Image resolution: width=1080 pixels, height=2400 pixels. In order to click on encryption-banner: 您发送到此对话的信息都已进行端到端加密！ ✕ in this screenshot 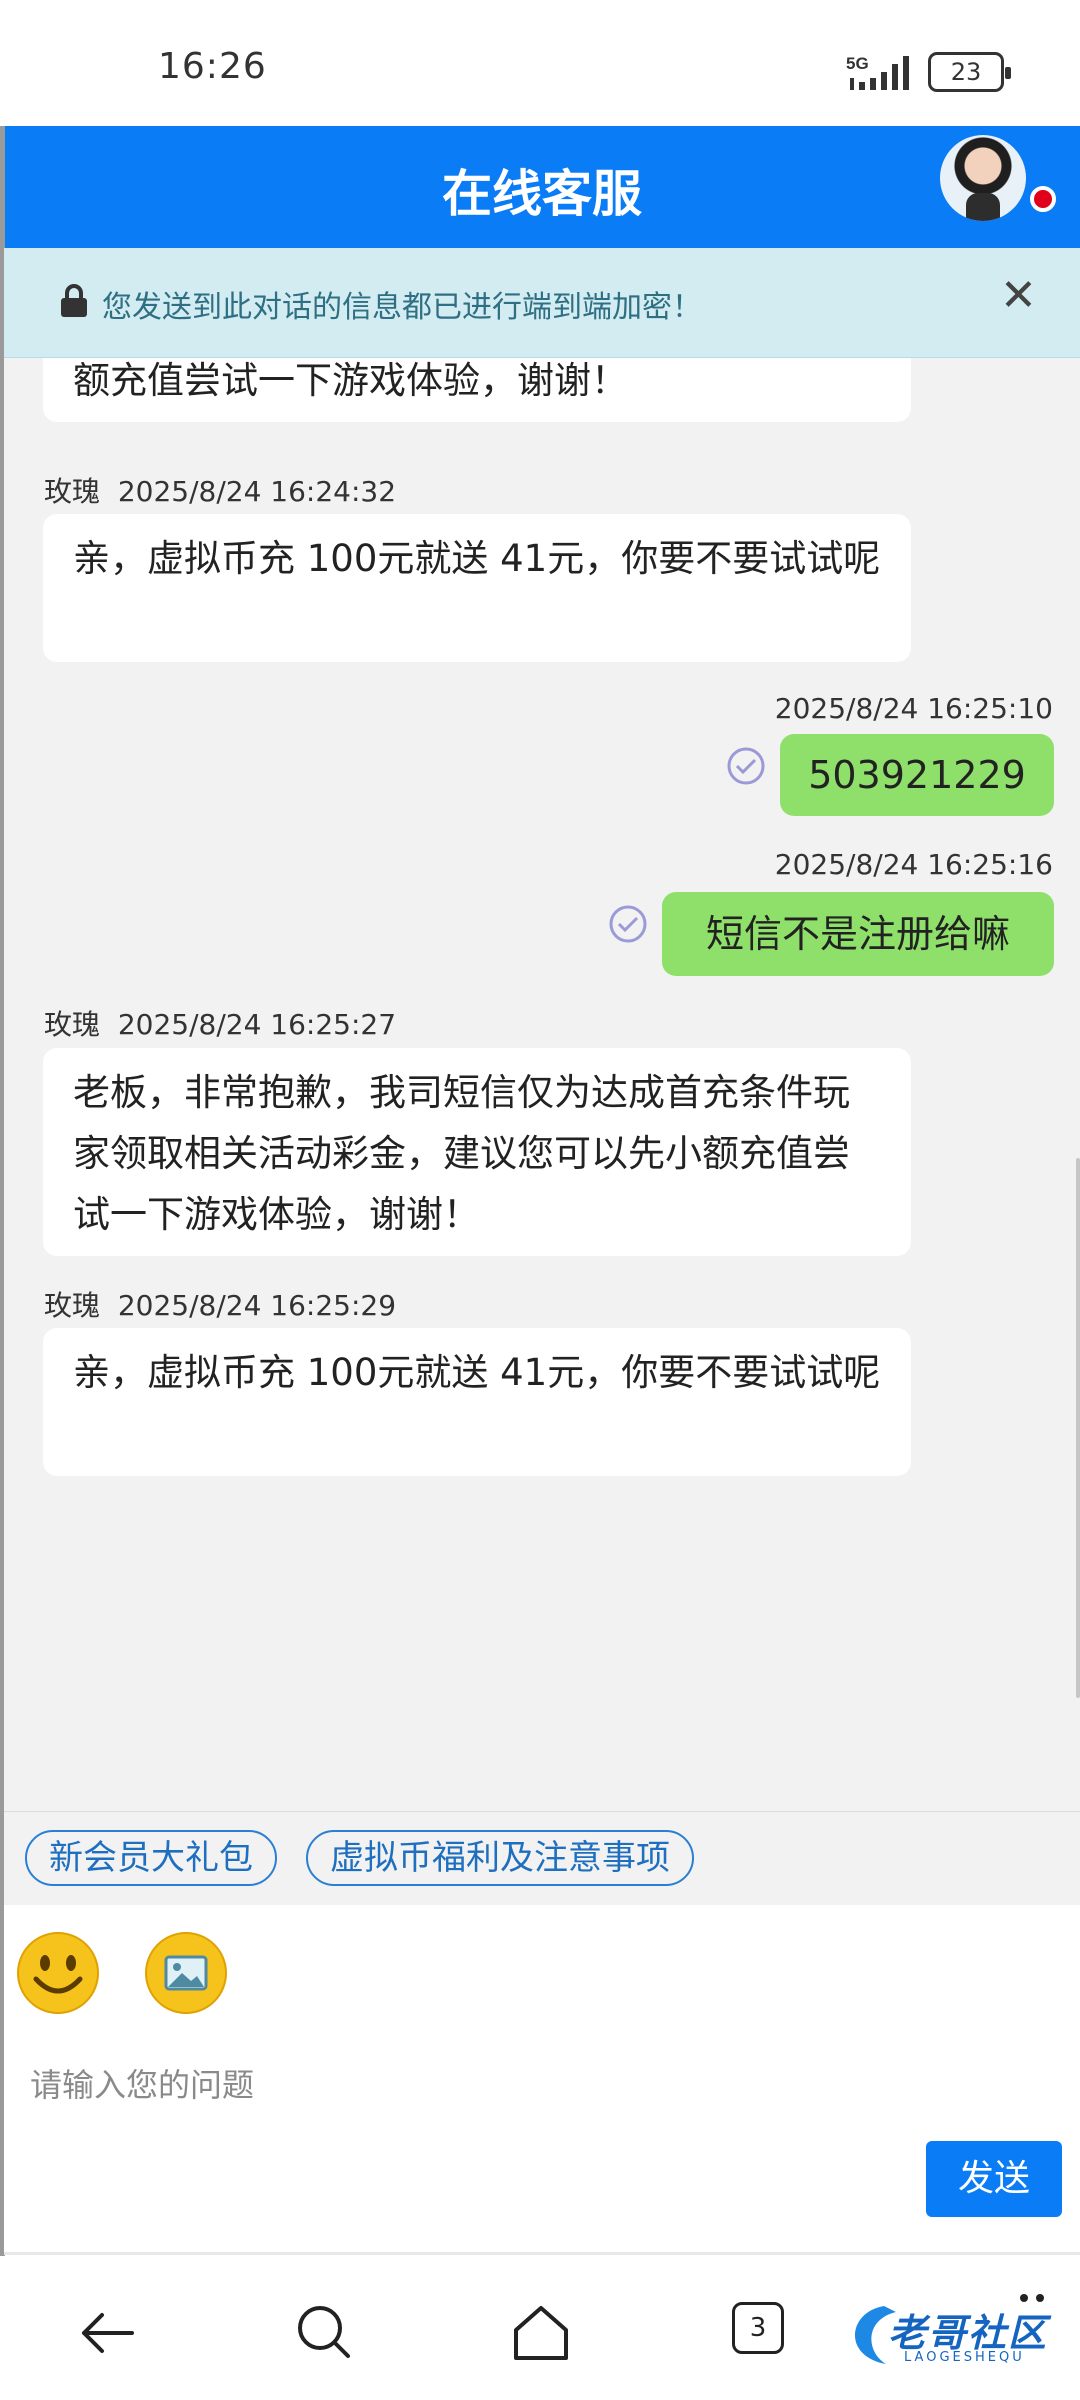, I will do `click(542, 303)`.